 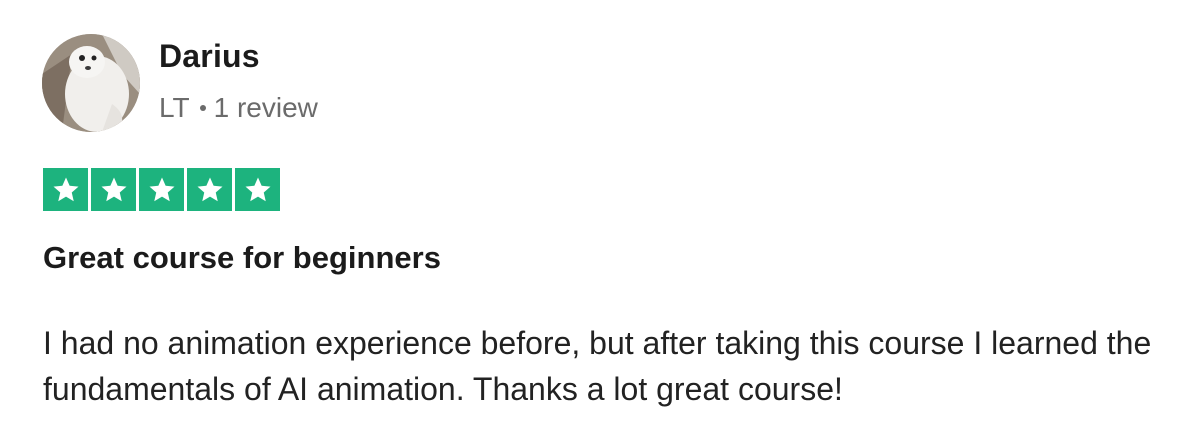 What do you see at coordinates (242, 258) in the screenshot?
I see `review-title: Great course for beginners` at bounding box center [242, 258].